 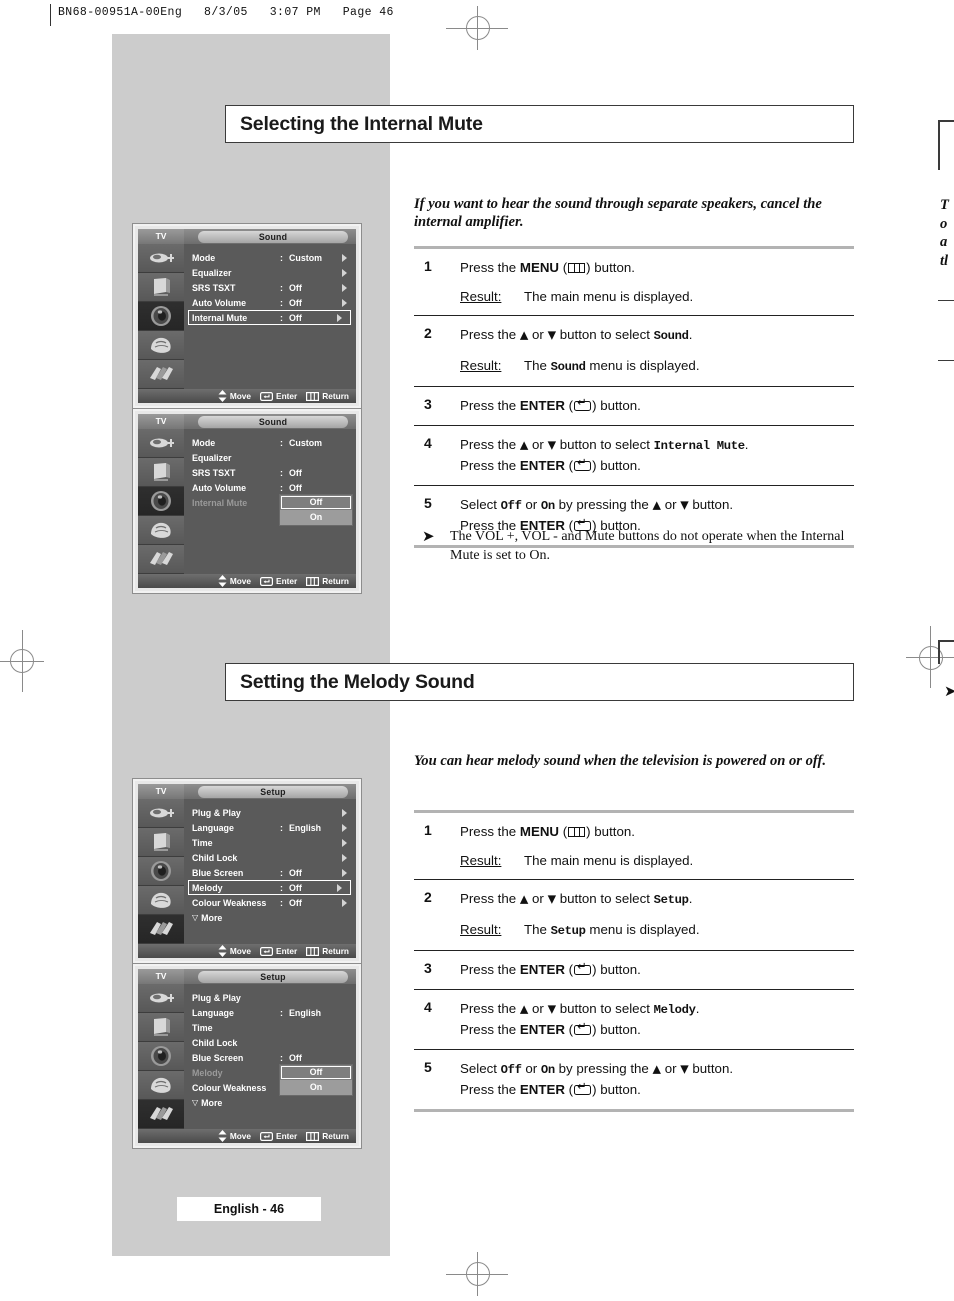 What do you see at coordinates (577, 268) in the screenshot?
I see `menu-key-icon` at bounding box center [577, 268].